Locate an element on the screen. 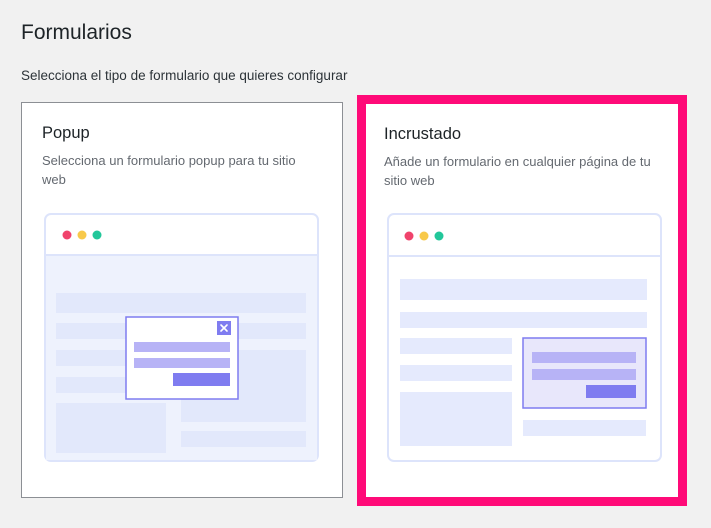 This screenshot has height=528, width=711. card-title: Incrustado is located at coordinates (423, 134).